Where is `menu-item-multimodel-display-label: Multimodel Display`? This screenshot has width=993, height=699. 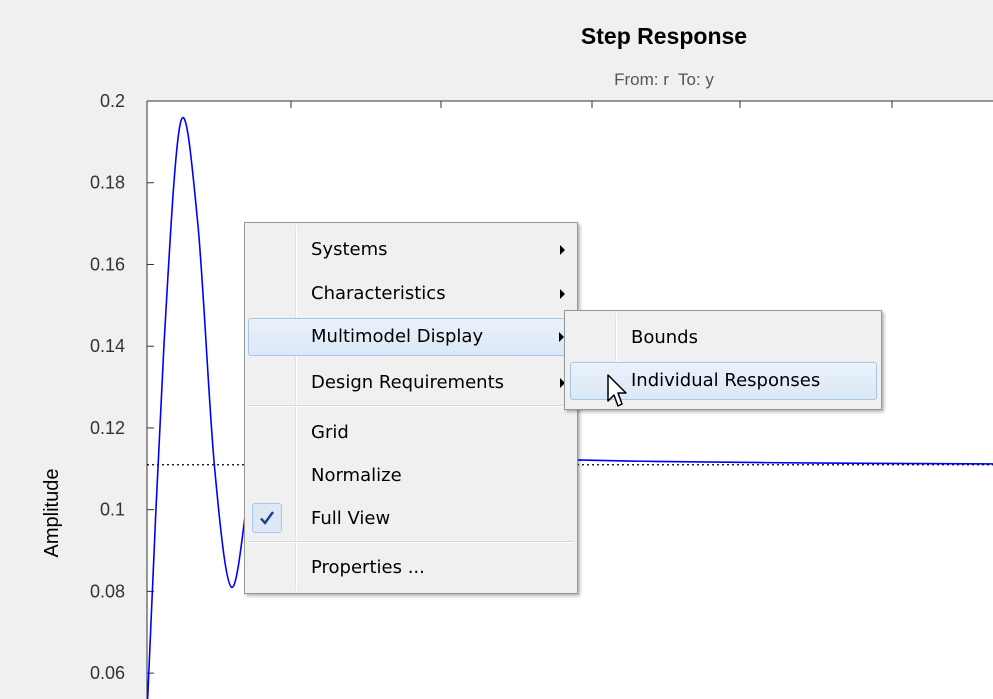 menu-item-multimodel-display-label: Multimodel Display is located at coordinates (397, 336).